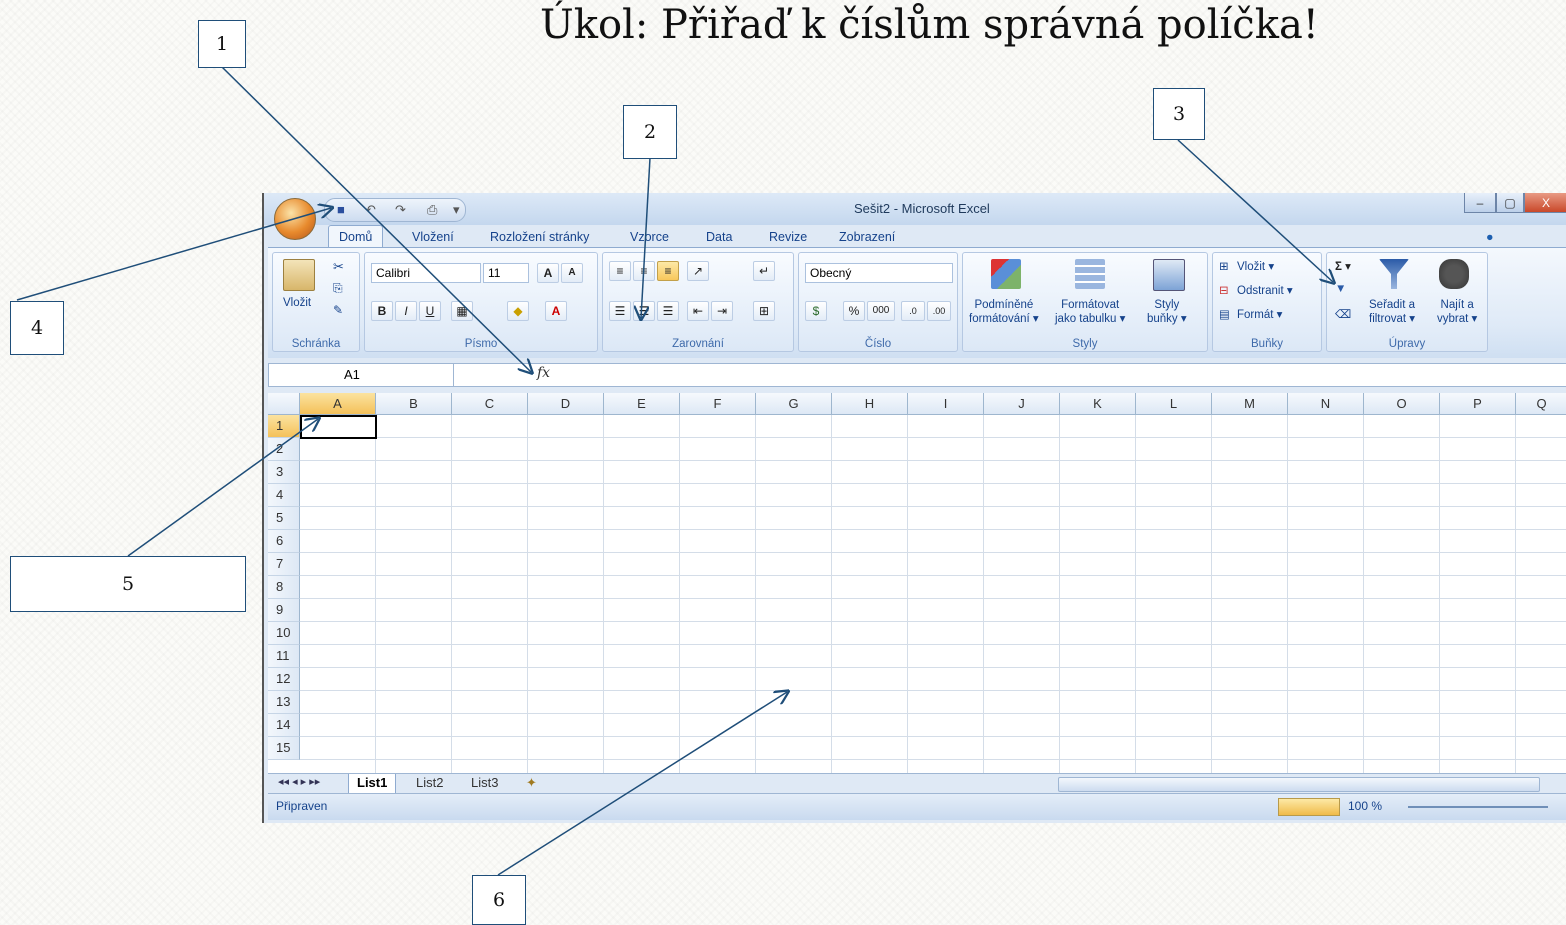  Describe the element at coordinates (1004, 312) in the screenshot. I see `conditional-formatting-button: Podmíněné formátování ▾` at that location.